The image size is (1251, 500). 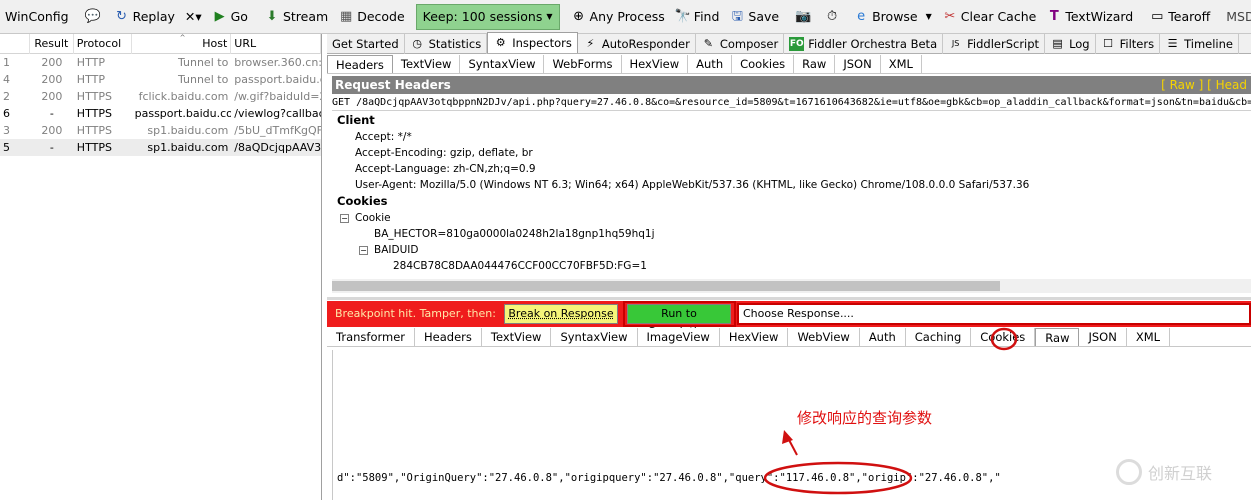 I want to click on response-tab-caching: Caching, so click(x=939, y=337).